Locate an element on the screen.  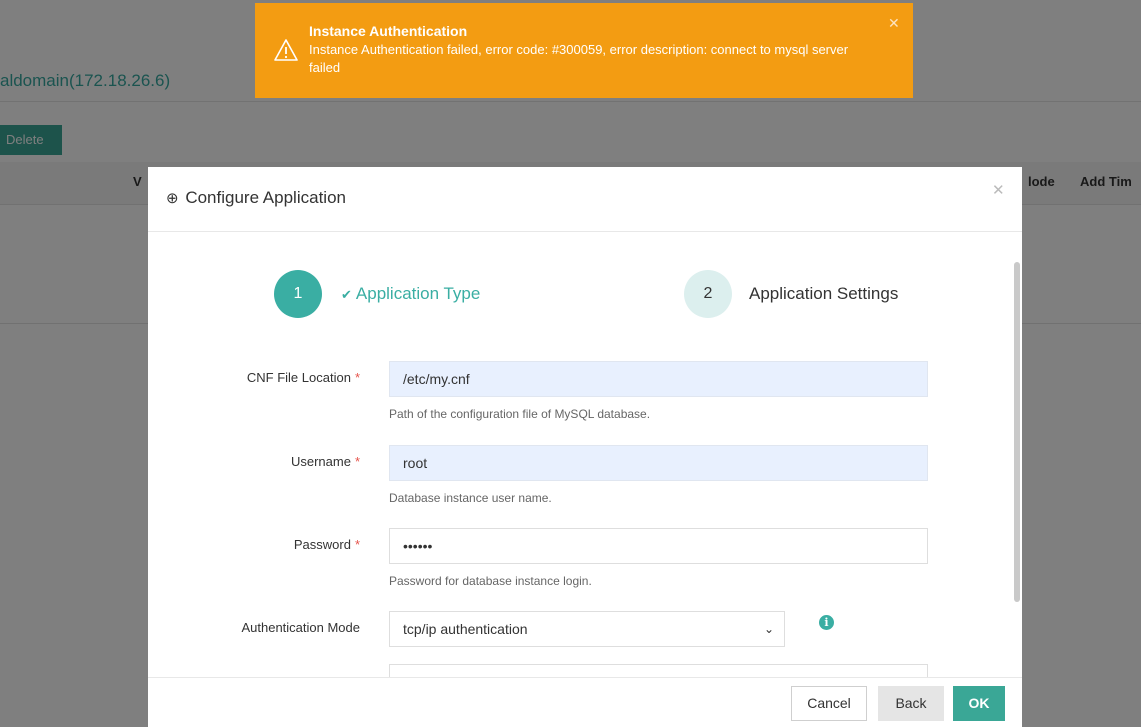
ok-button: OK is located at coordinates (979, 703).